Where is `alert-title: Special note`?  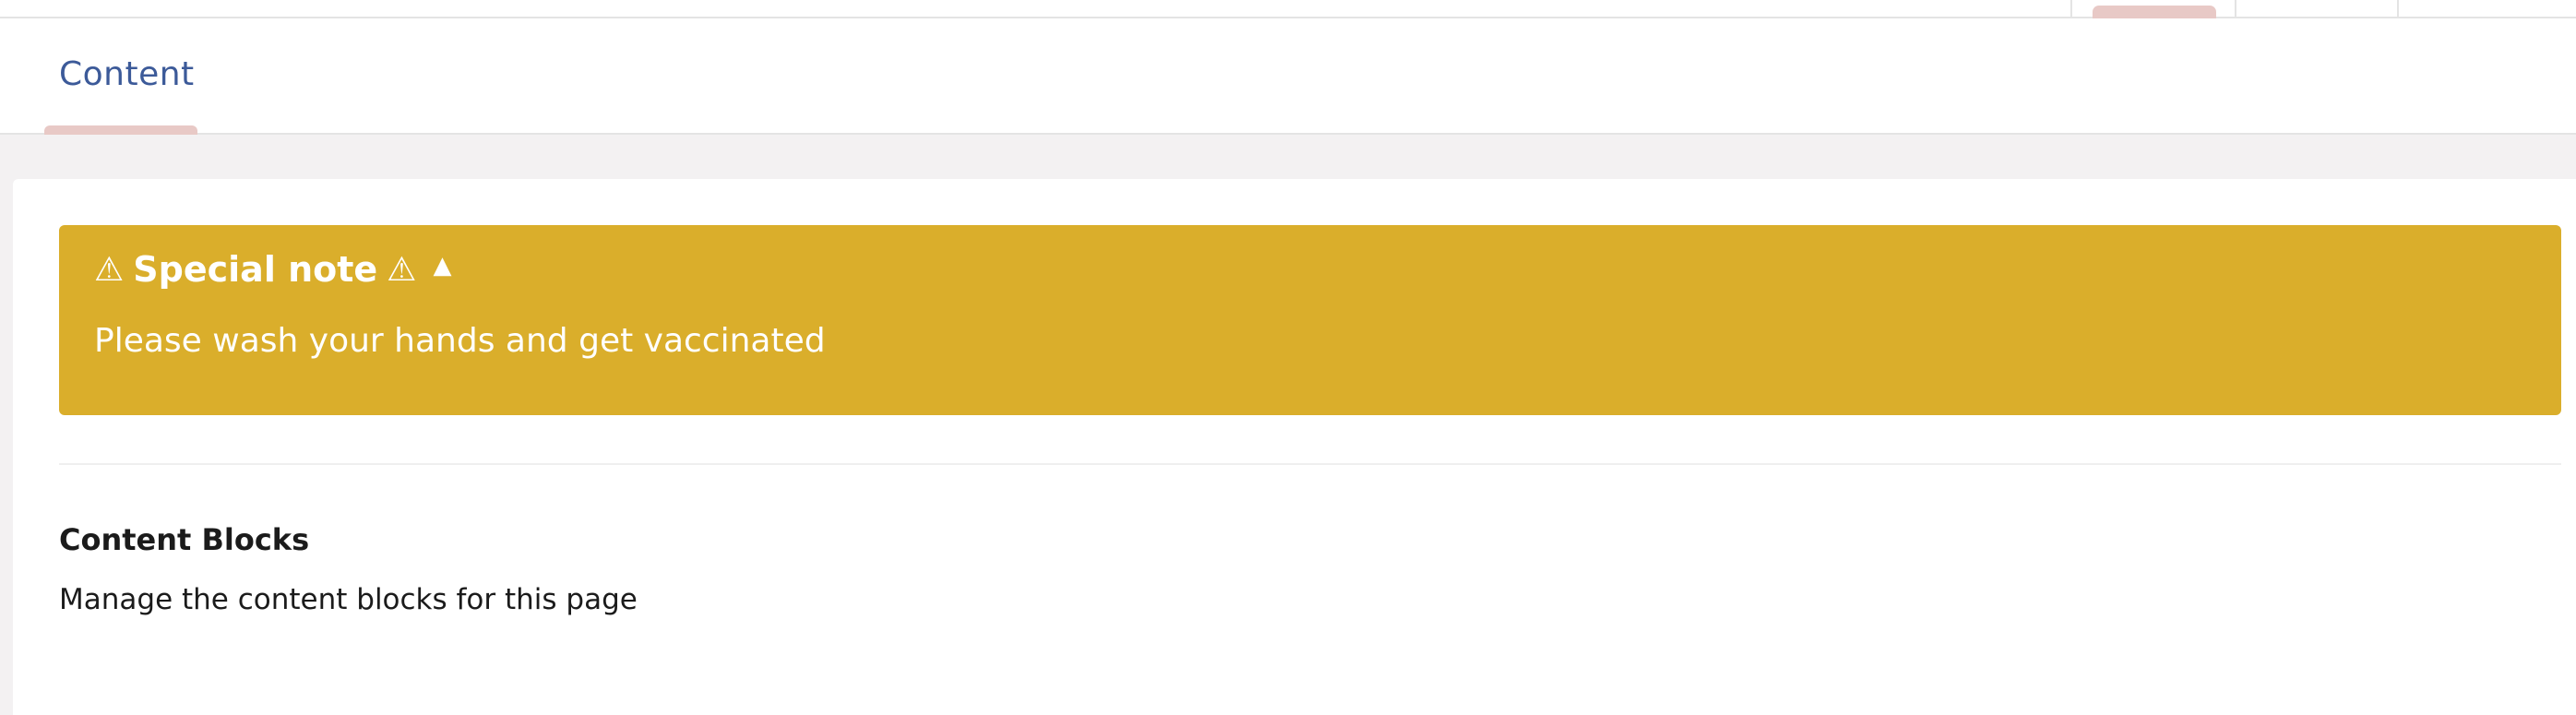
alert-title: Special note is located at coordinates (255, 270).